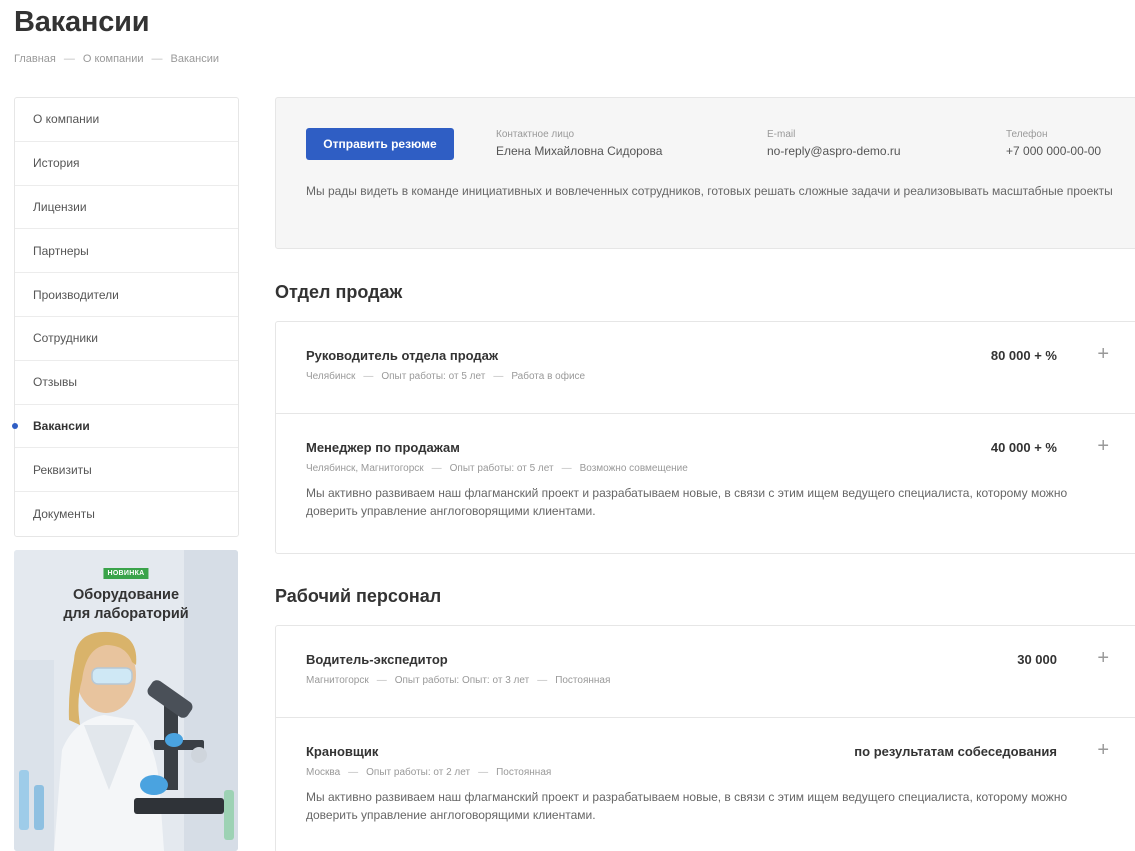 The width and height of the screenshot is (1135, 851). Describe the element at coordinates (633, 468) in the screenshot. I see `vacancy-type: Возможно совмещение` at that location.